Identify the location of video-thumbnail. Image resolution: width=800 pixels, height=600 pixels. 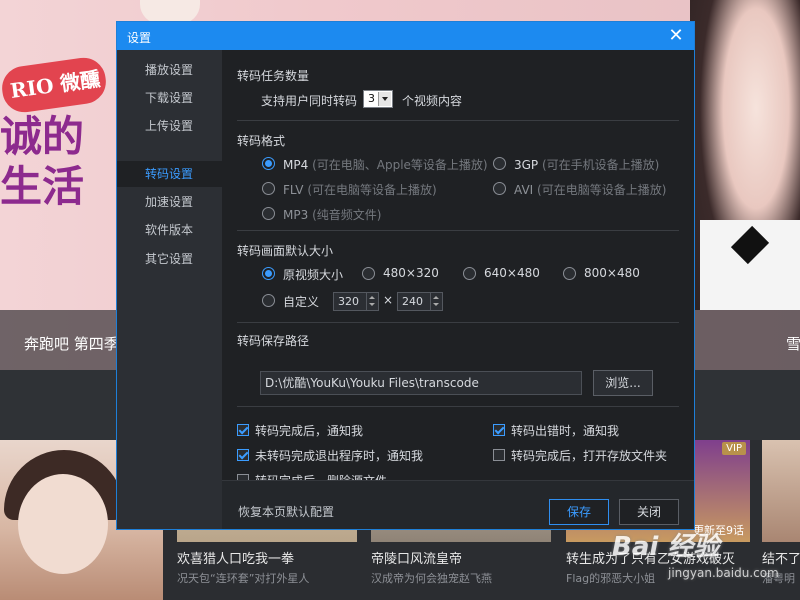
(781, 491).